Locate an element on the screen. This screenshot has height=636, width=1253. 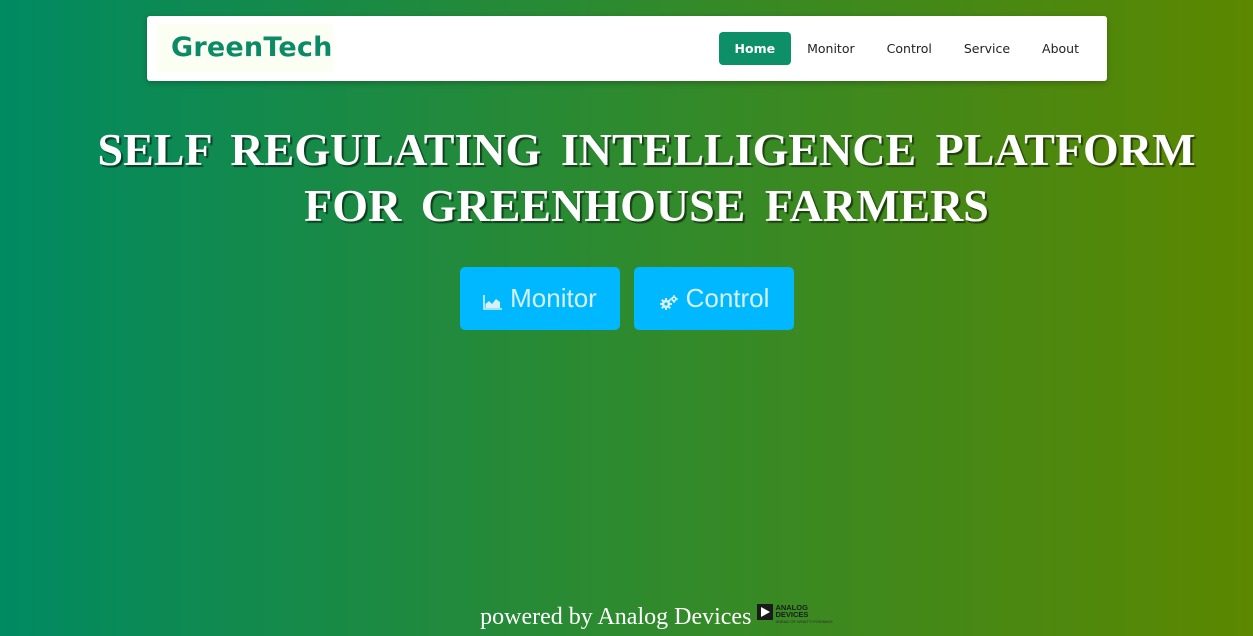
monitor-button-label: Monitor is located at coordinates (553, 298).